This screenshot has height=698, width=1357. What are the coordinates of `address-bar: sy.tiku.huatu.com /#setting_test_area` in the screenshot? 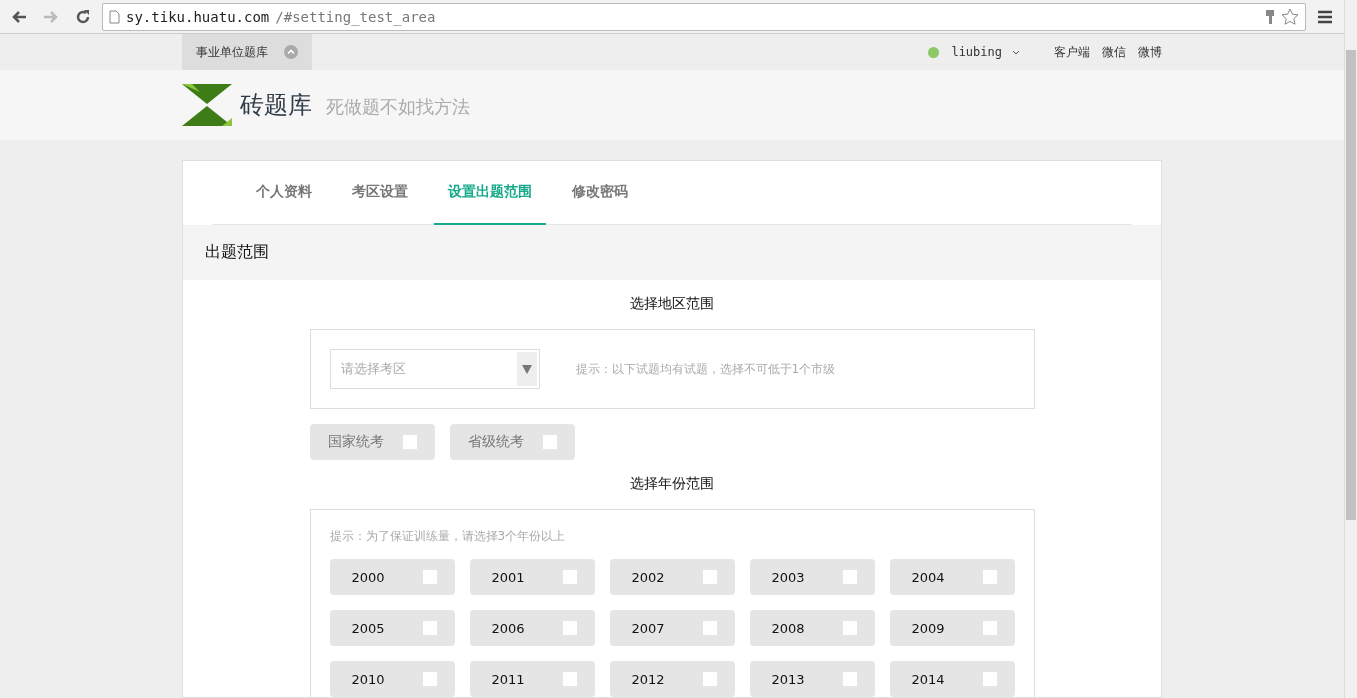 It's located at (704, 16).